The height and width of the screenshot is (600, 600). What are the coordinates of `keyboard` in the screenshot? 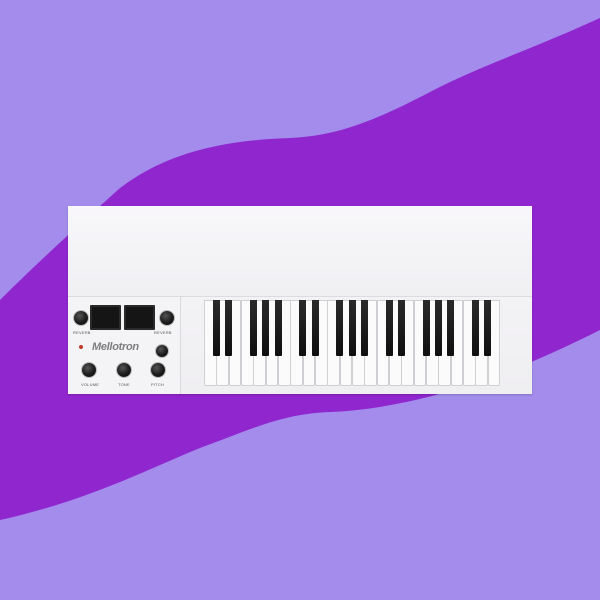 It's located at (354, 345).